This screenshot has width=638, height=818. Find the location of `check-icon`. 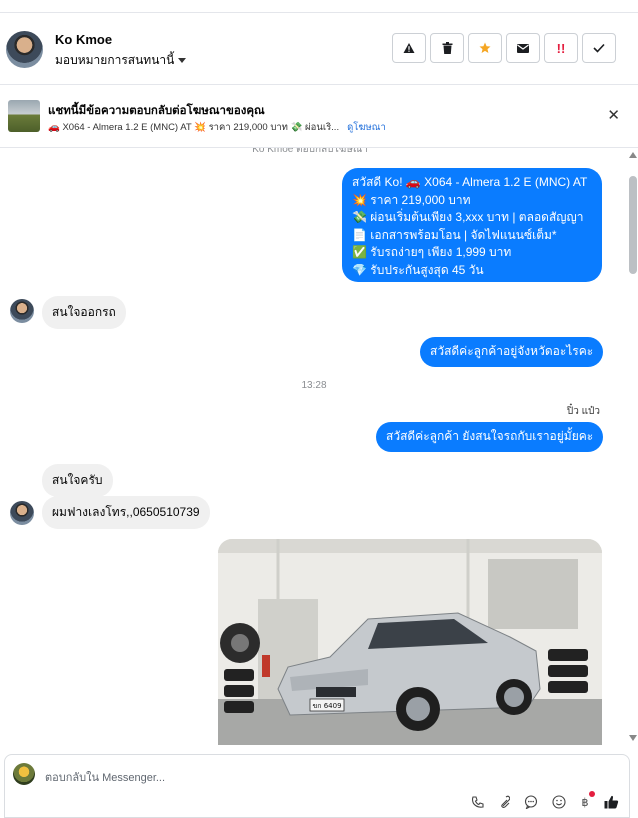

check-icon is located at coordinates (599, 48).